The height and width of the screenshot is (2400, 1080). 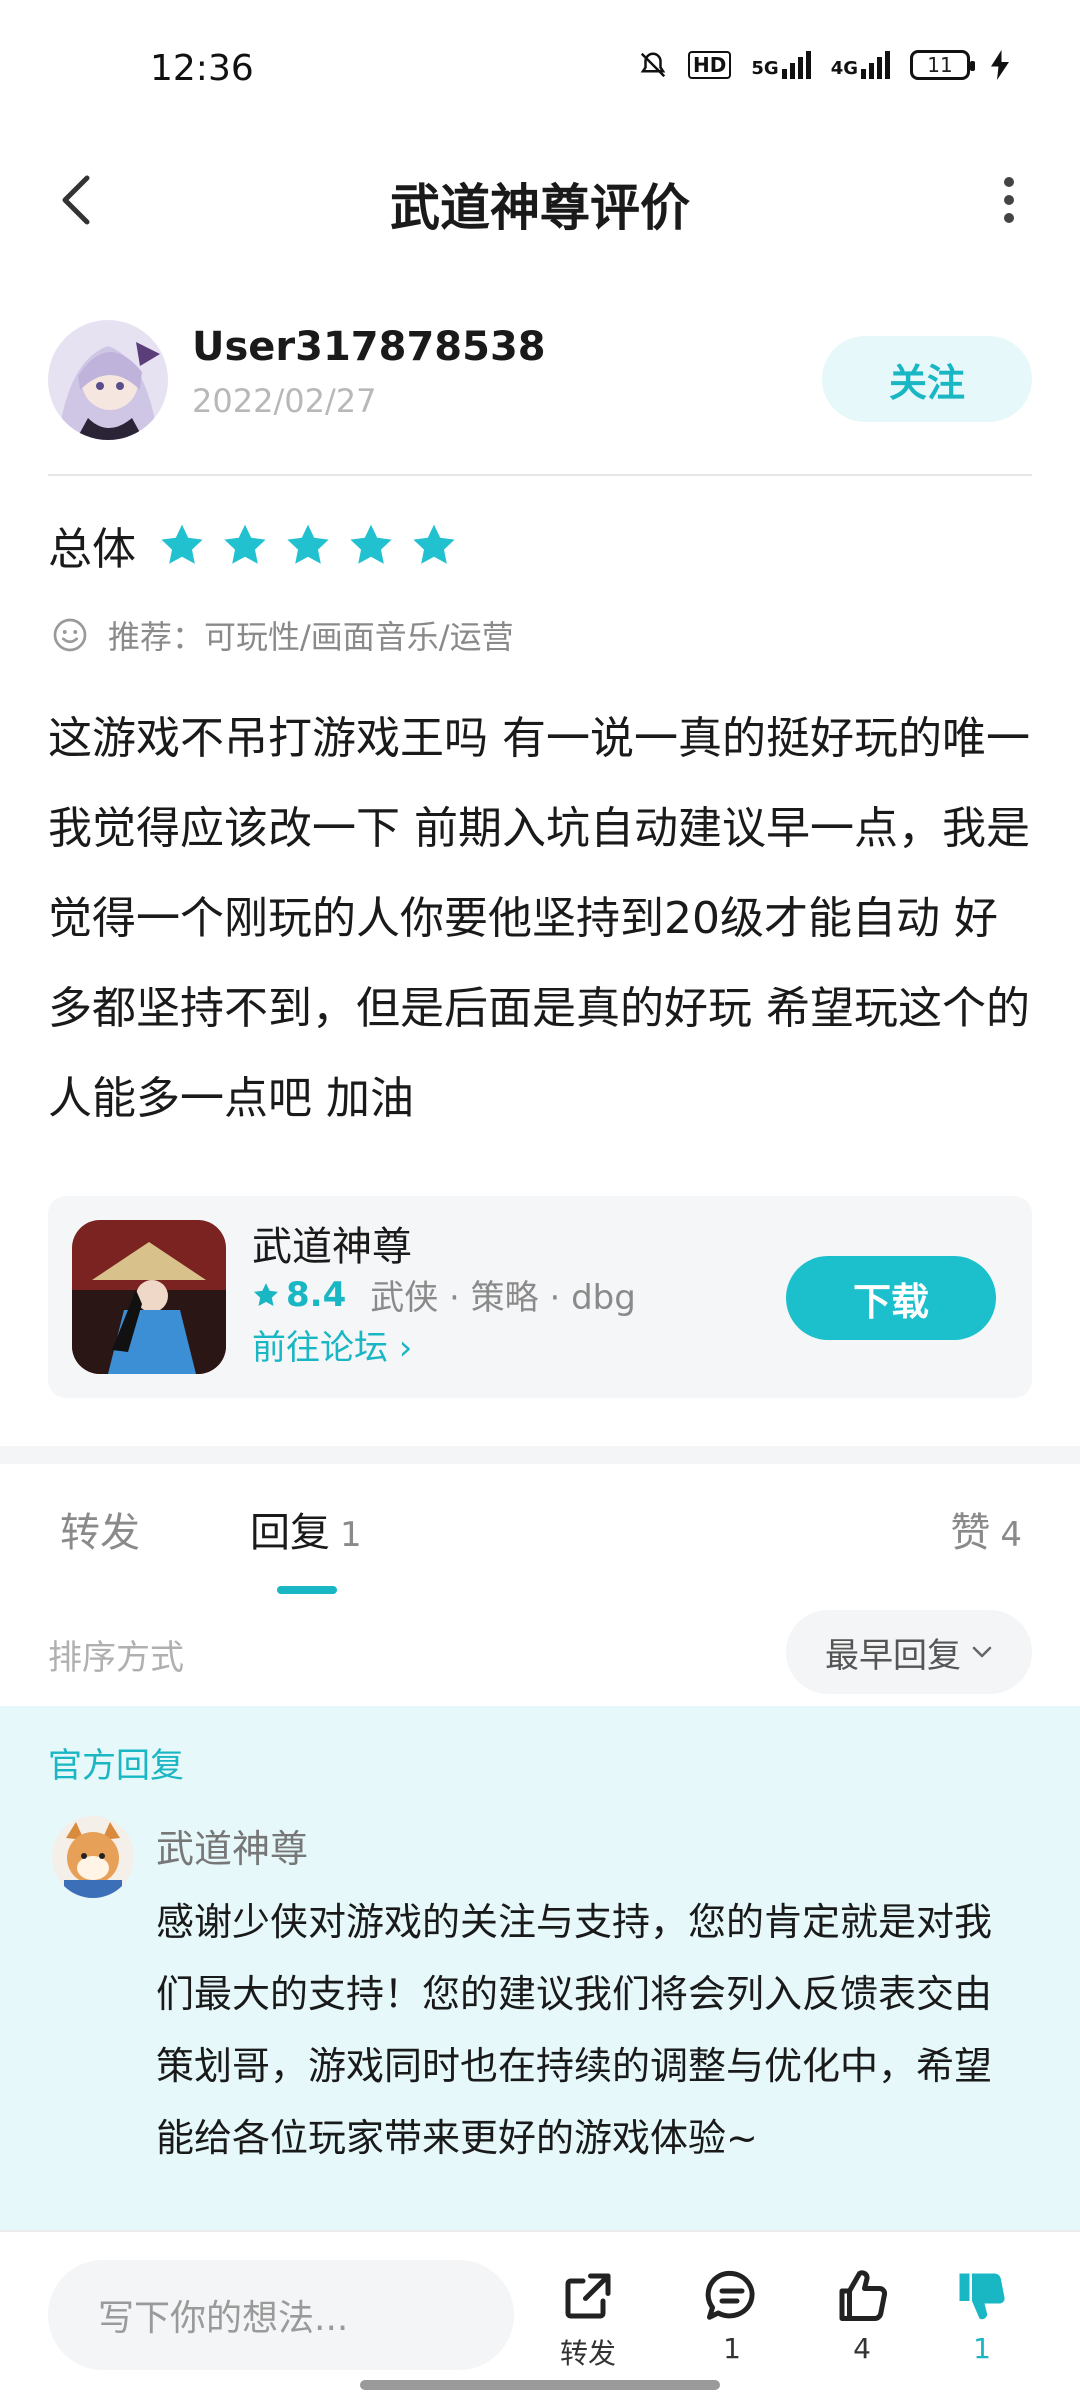 I want to click on share-icon, so click(x=588, y=2296).